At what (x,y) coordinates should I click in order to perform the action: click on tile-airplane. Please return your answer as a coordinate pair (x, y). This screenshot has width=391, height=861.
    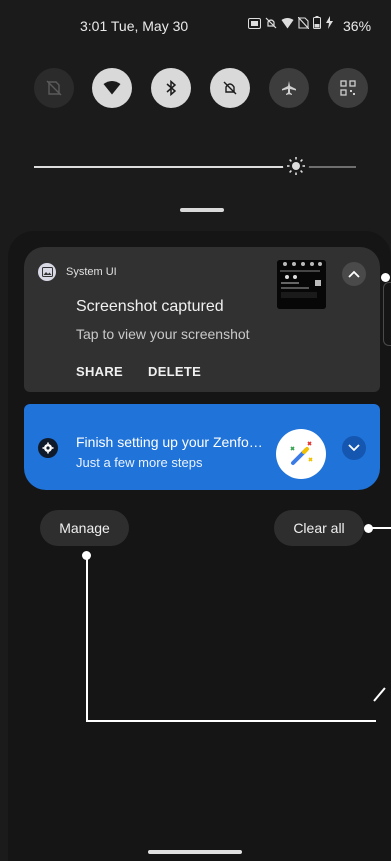
    Looking at the image, I should click on (289, 88).